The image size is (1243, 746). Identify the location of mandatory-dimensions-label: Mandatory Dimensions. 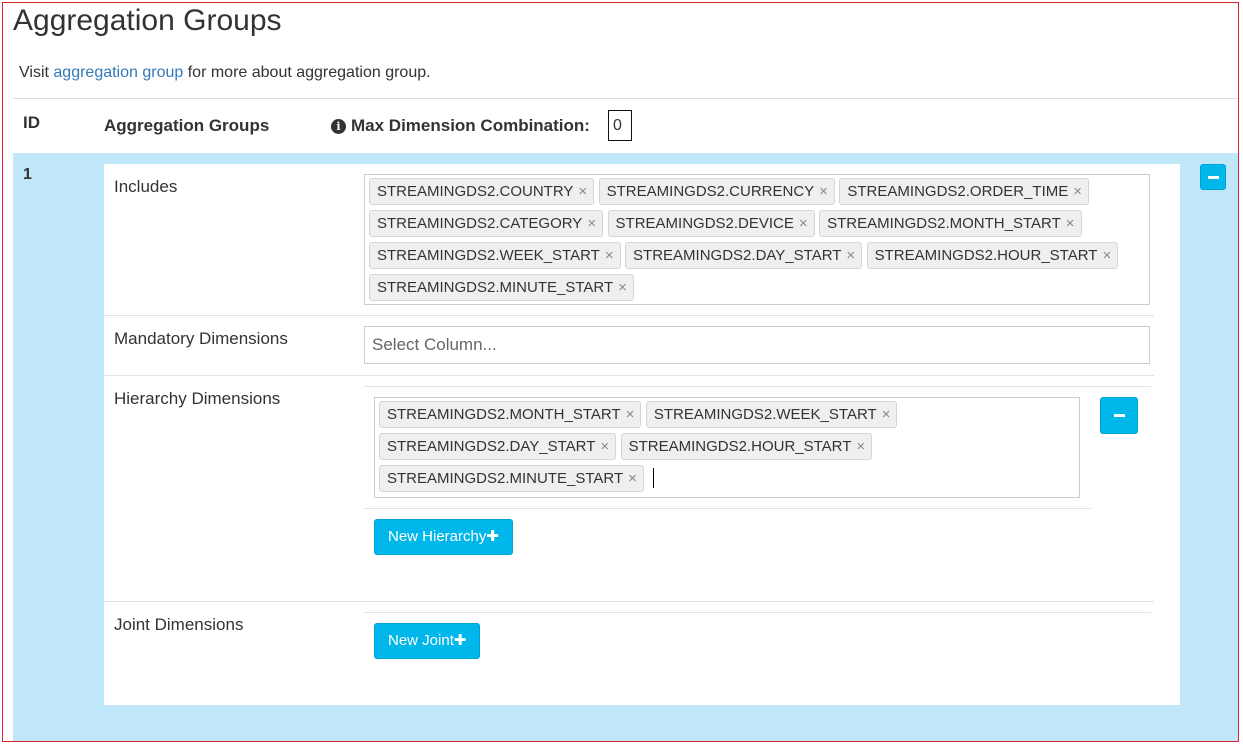
(201, 338).